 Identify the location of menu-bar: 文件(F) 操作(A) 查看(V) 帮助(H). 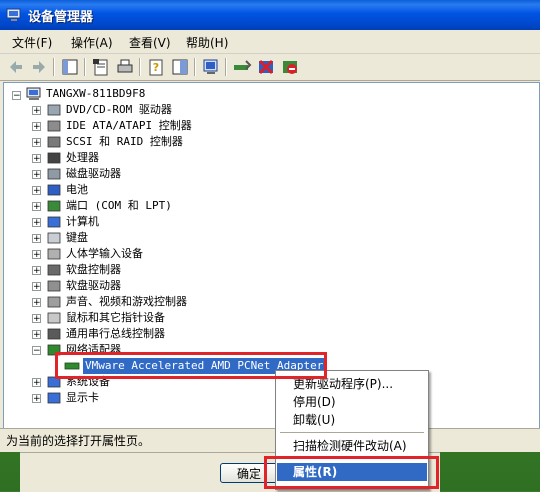
(270, 42).